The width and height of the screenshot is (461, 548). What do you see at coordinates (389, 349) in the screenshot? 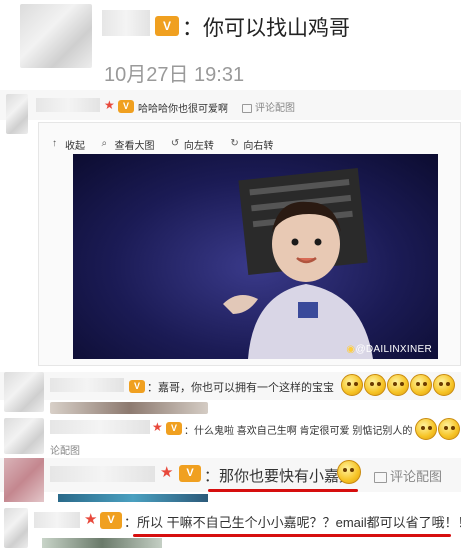
I see `watermark: ◉@DAILINXINER` at bounding box center [389, 349].